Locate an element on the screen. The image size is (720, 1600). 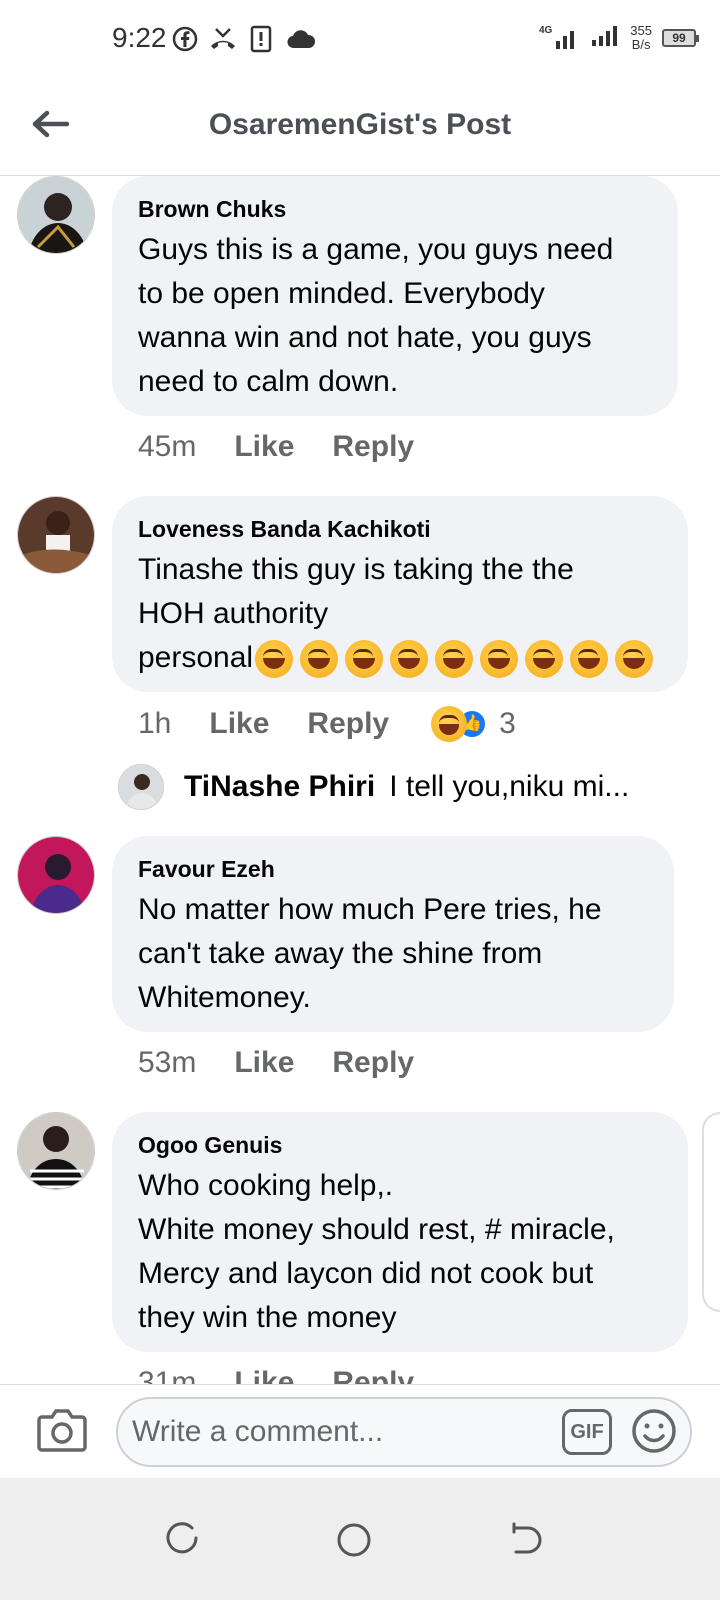
laughing-emoji-group is located at coordinates (454, 659).